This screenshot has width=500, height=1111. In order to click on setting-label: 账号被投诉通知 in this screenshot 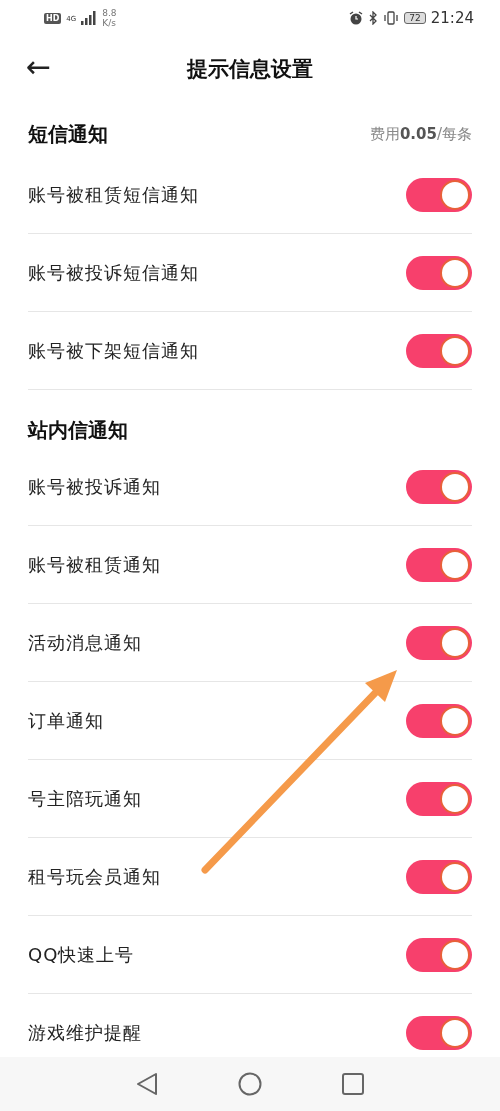, I will do `click(95, 486)`.